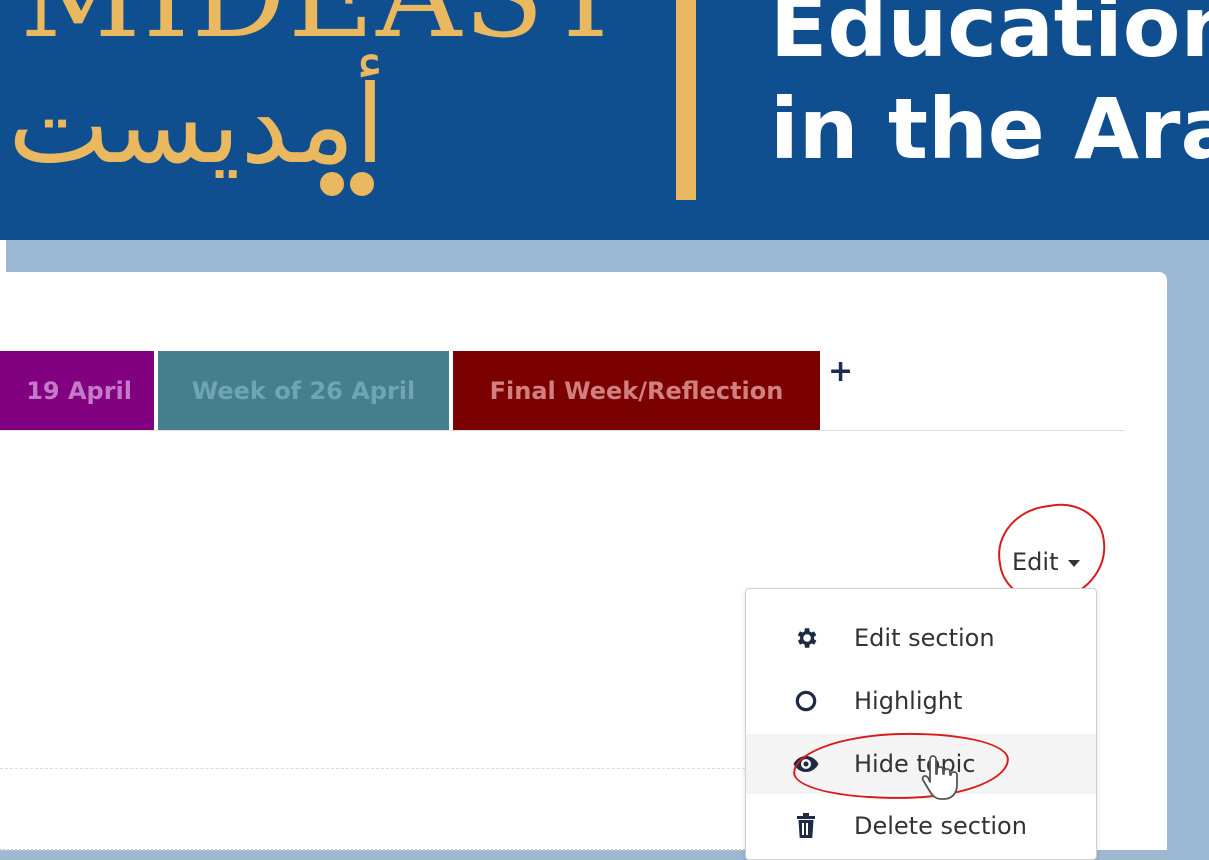  I want to click on gear-icon, so click(806, 638).